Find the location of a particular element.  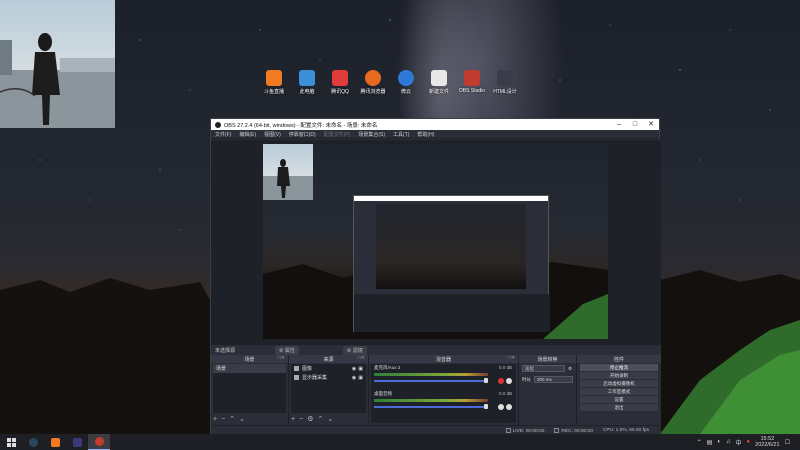

desktop-icon-html: HTML设计 is located at coordinates (505, 82).